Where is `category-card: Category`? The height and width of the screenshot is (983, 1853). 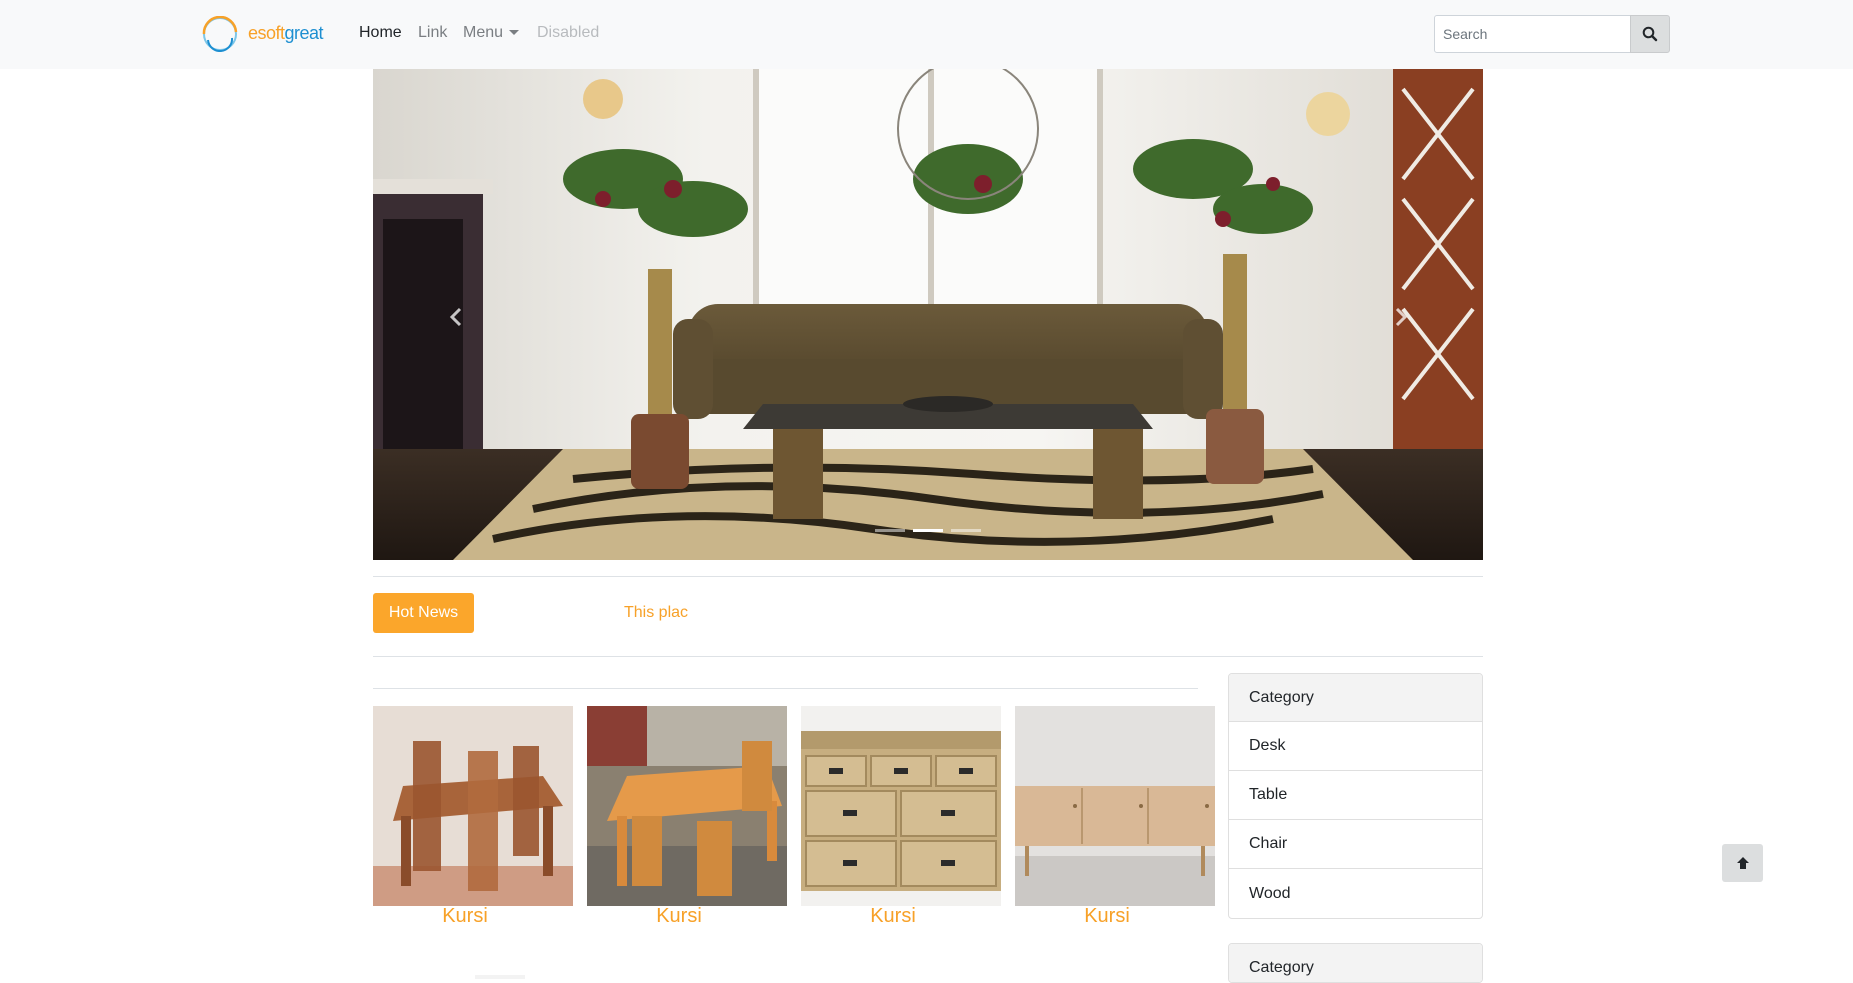 category-card: Category is located at coordinates (1355, 963).